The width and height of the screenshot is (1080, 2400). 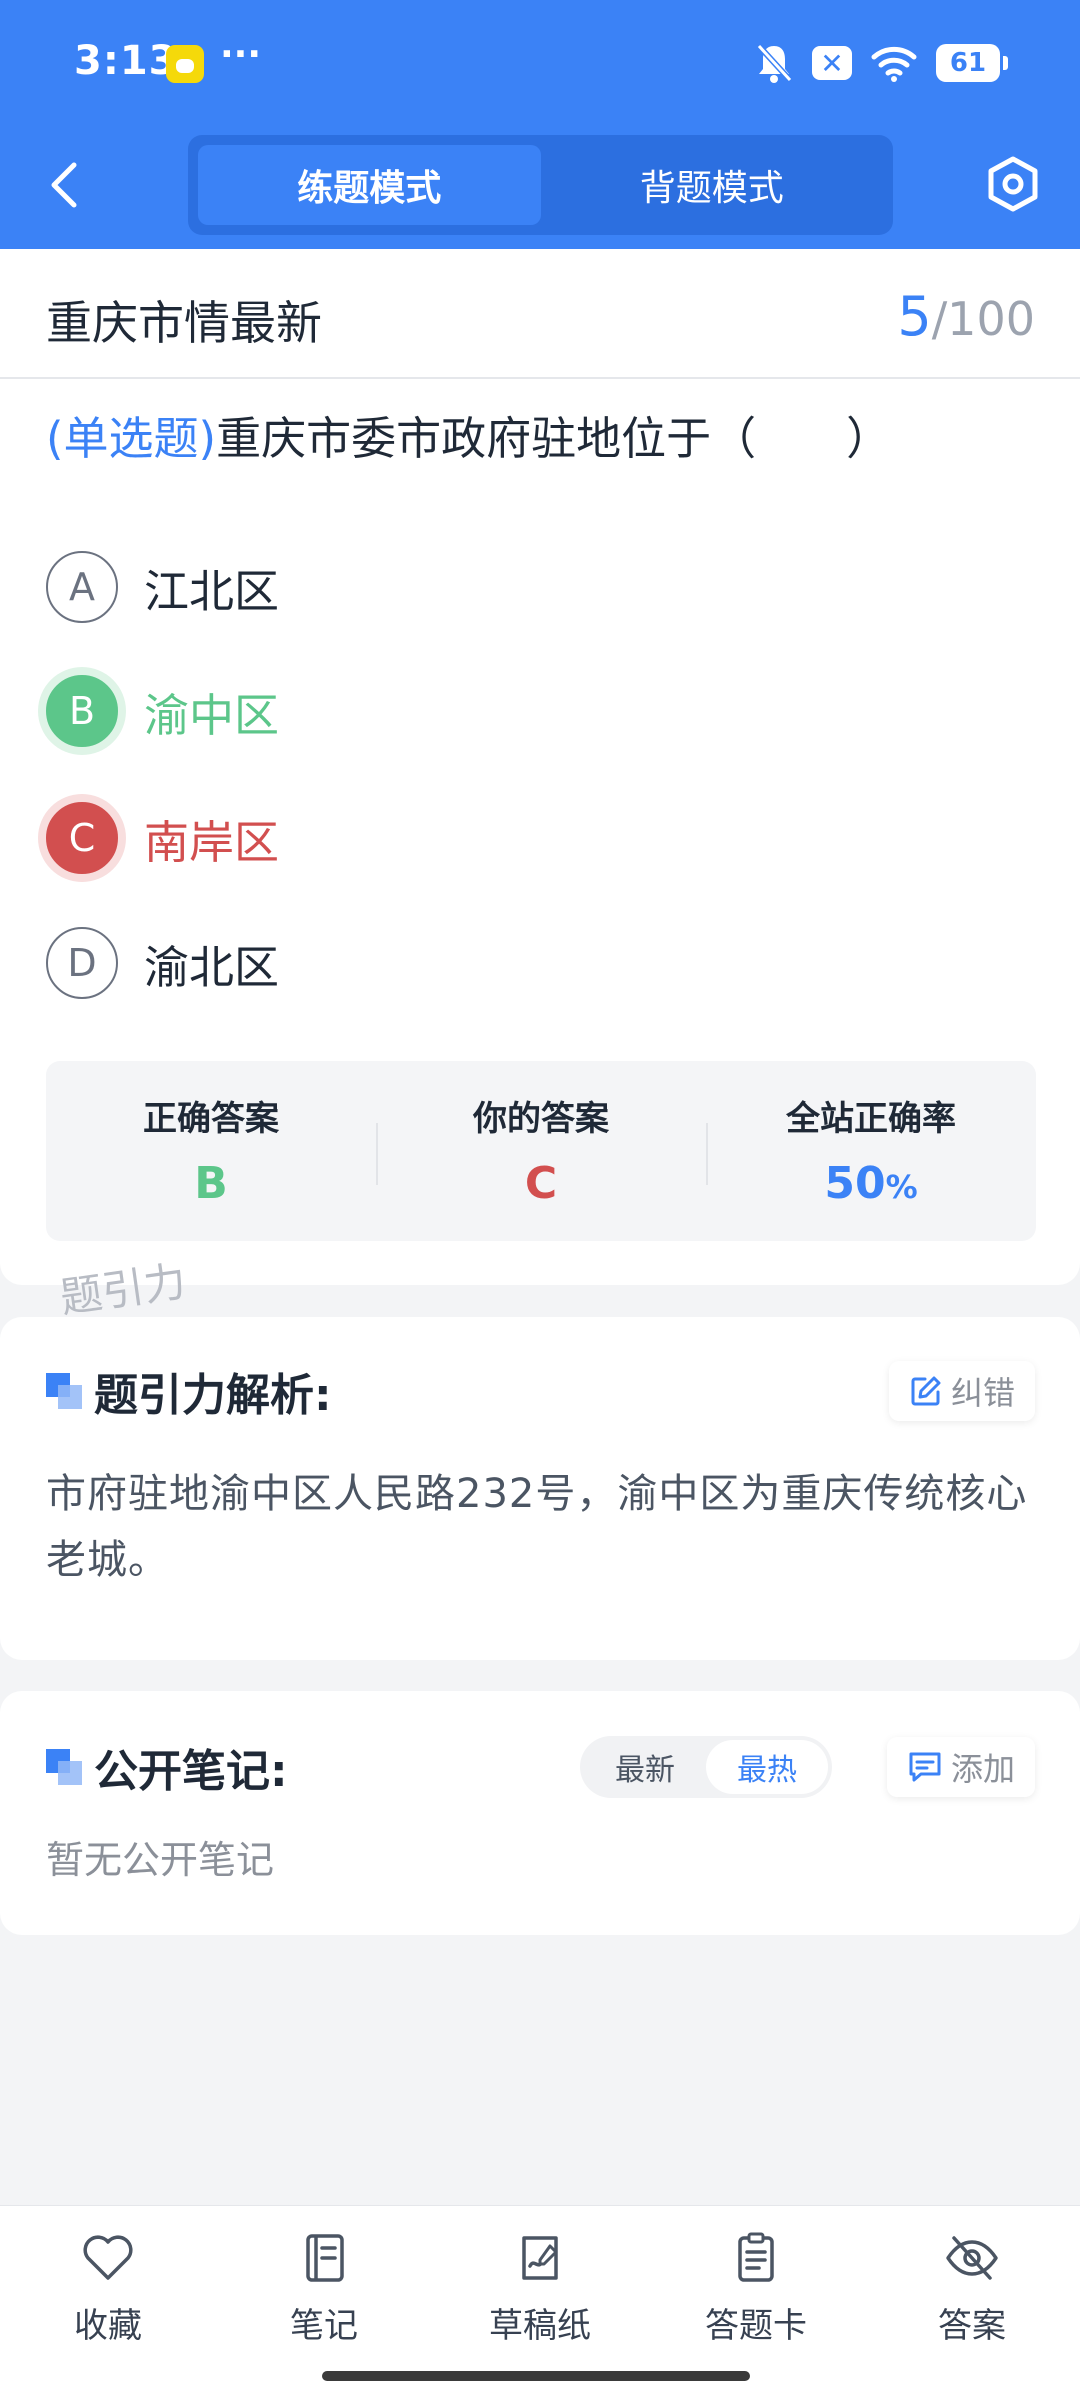 I want to click on your-answer-stat: 你的答案 C, so click(x=541, y=1151).